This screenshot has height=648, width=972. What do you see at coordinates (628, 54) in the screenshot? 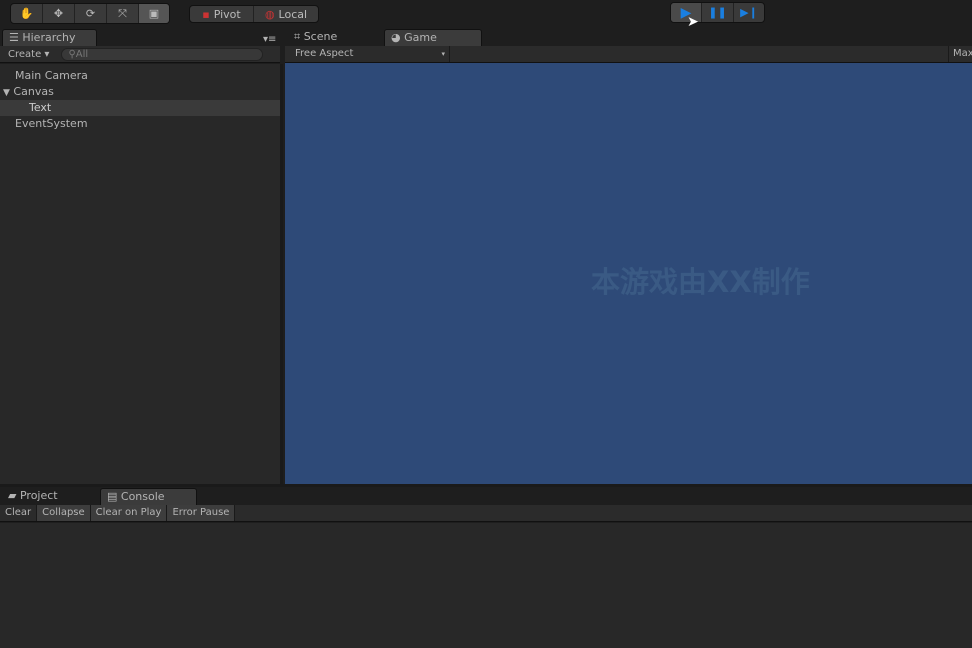
I see `game-toolbar: Free Aspect ▾ Max` at bounding box center [628, 54].